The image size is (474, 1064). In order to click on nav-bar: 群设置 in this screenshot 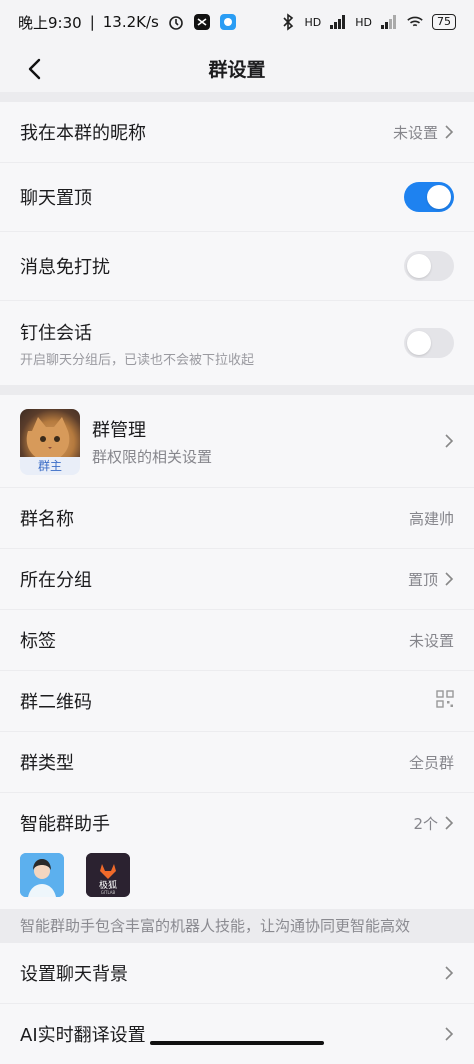, I will do `click(237, 68)`.